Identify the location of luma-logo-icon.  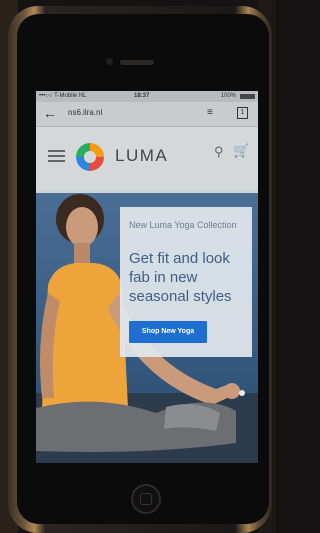
(90, 157).